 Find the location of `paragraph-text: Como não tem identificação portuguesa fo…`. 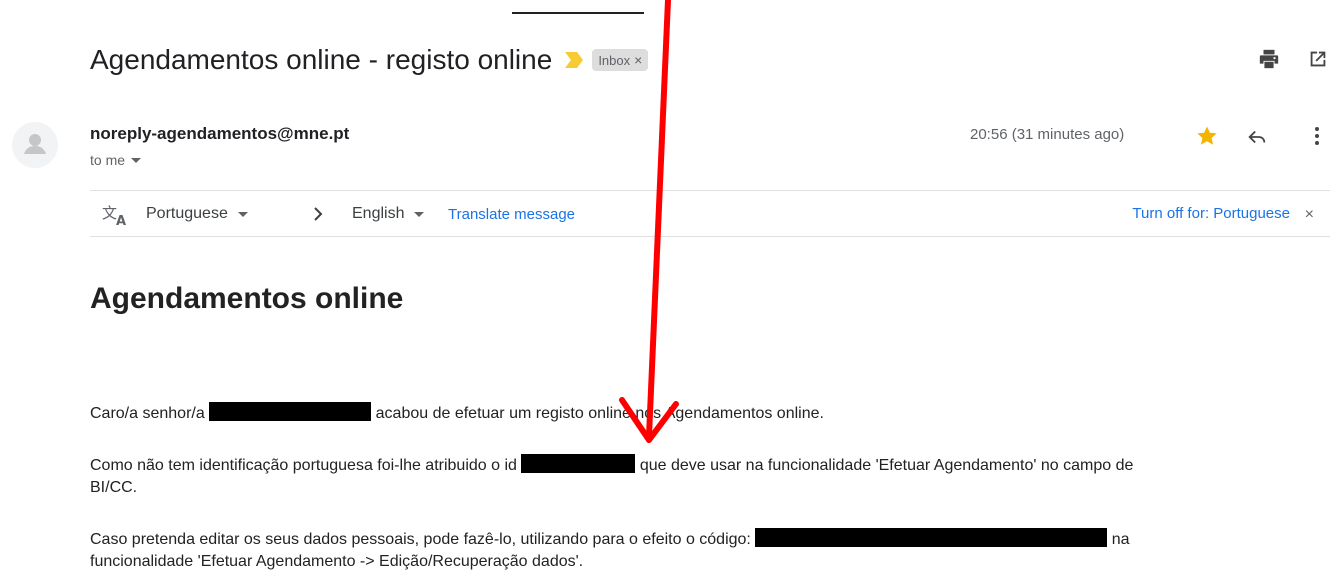

paragraph-text: Como não tem identificação portuguesa fo… is located at coordinates (303, 465).